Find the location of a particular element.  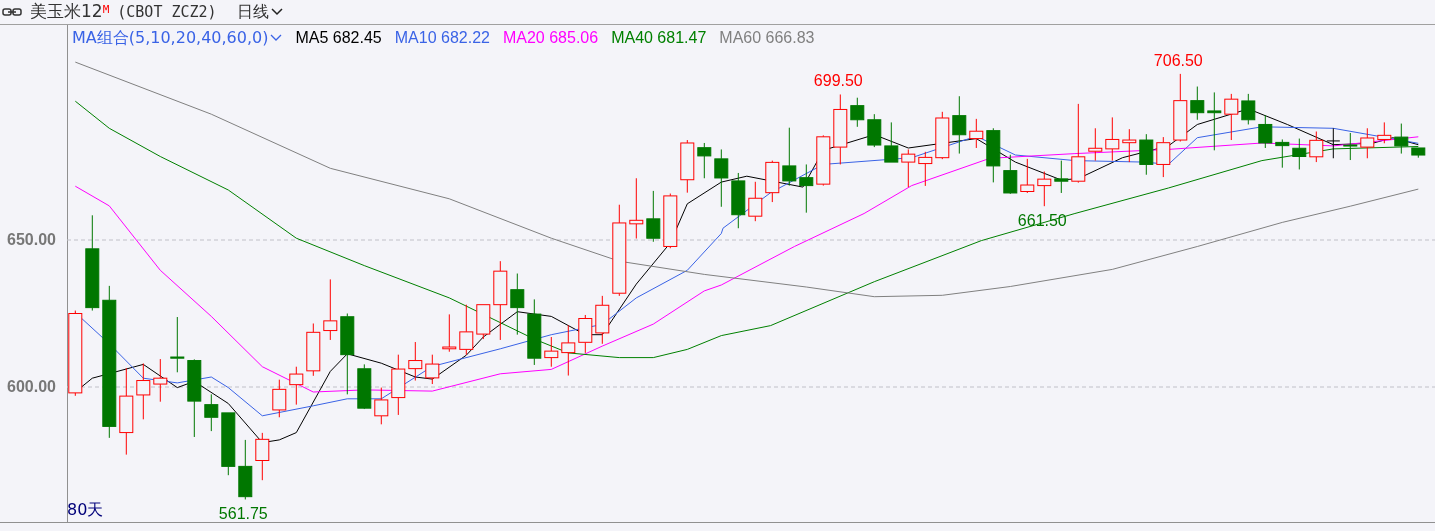

ma-value: MA40 681.47 is located at coordinates (659, 38).